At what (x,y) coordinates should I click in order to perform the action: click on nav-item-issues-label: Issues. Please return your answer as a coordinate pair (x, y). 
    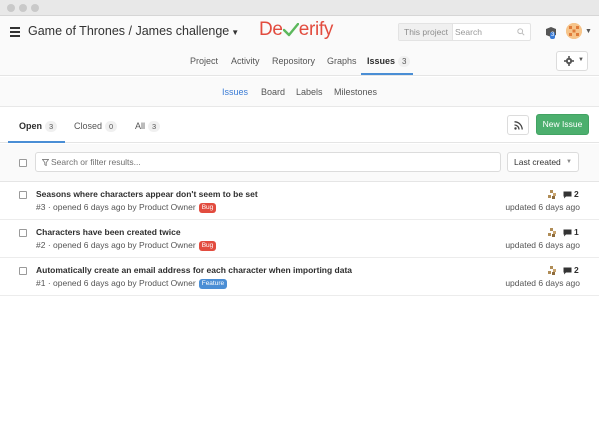
    Looking at the image, I should click on (381, 61).